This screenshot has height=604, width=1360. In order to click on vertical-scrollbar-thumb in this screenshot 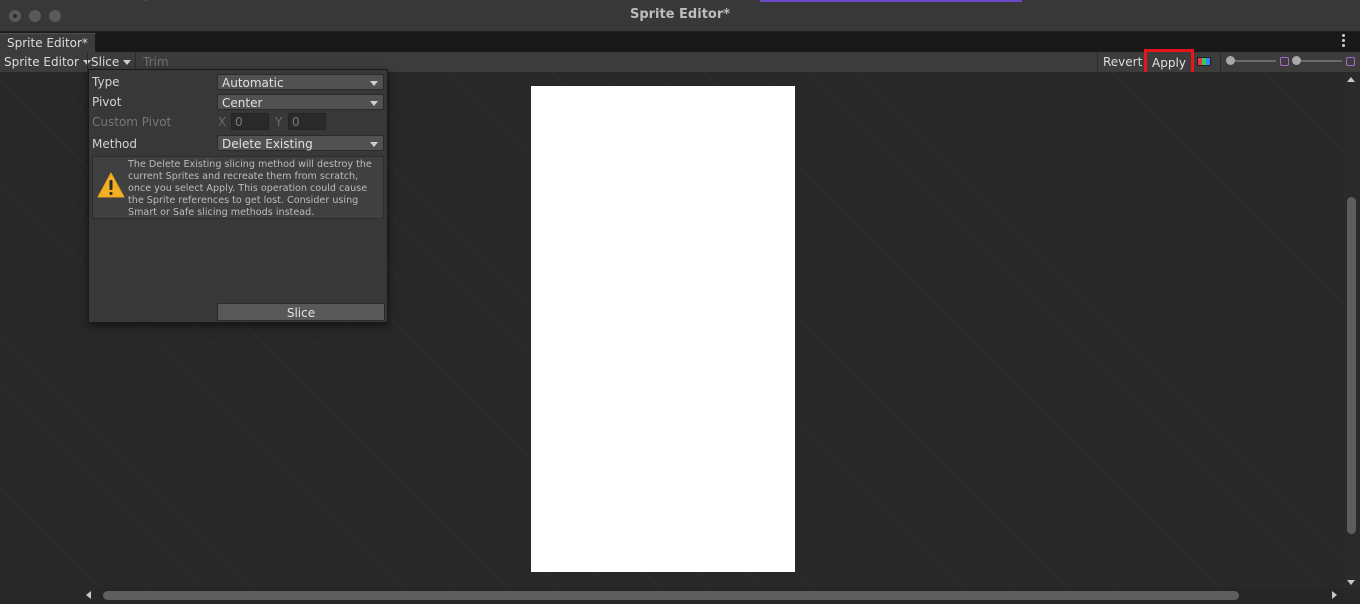, I will do `click(1351, 365)`.